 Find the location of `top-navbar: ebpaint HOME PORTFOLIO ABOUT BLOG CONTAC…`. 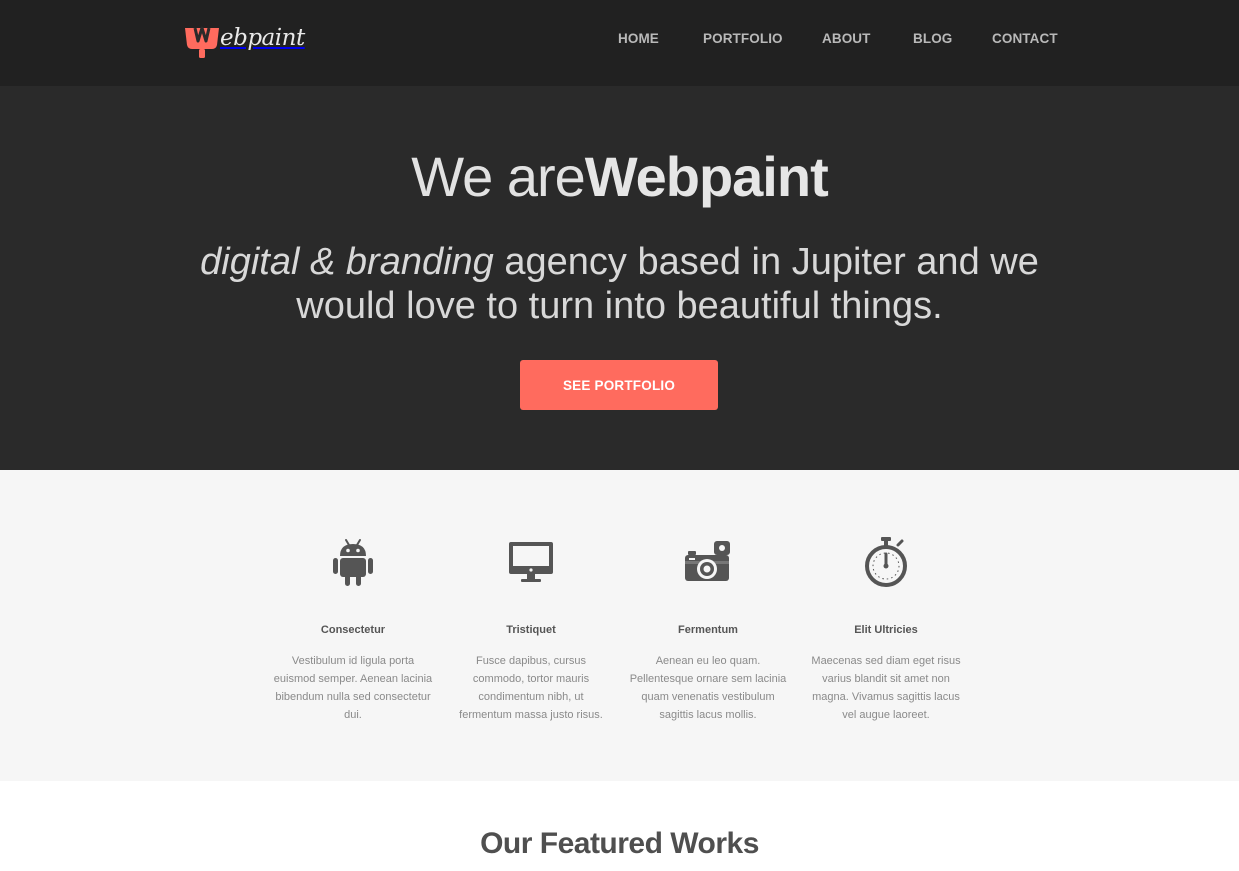

top-navbar: ebpaint HOME PORTFOLIO ABOUT BLOG CONTAC… is located at coordinates (619, 43).